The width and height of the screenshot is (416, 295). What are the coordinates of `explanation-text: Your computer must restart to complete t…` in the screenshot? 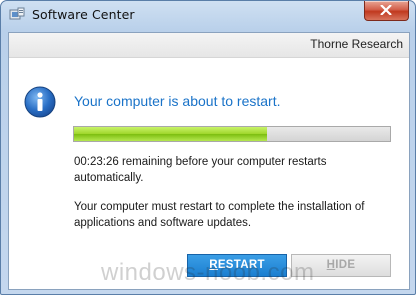 It's located at (219, 215).